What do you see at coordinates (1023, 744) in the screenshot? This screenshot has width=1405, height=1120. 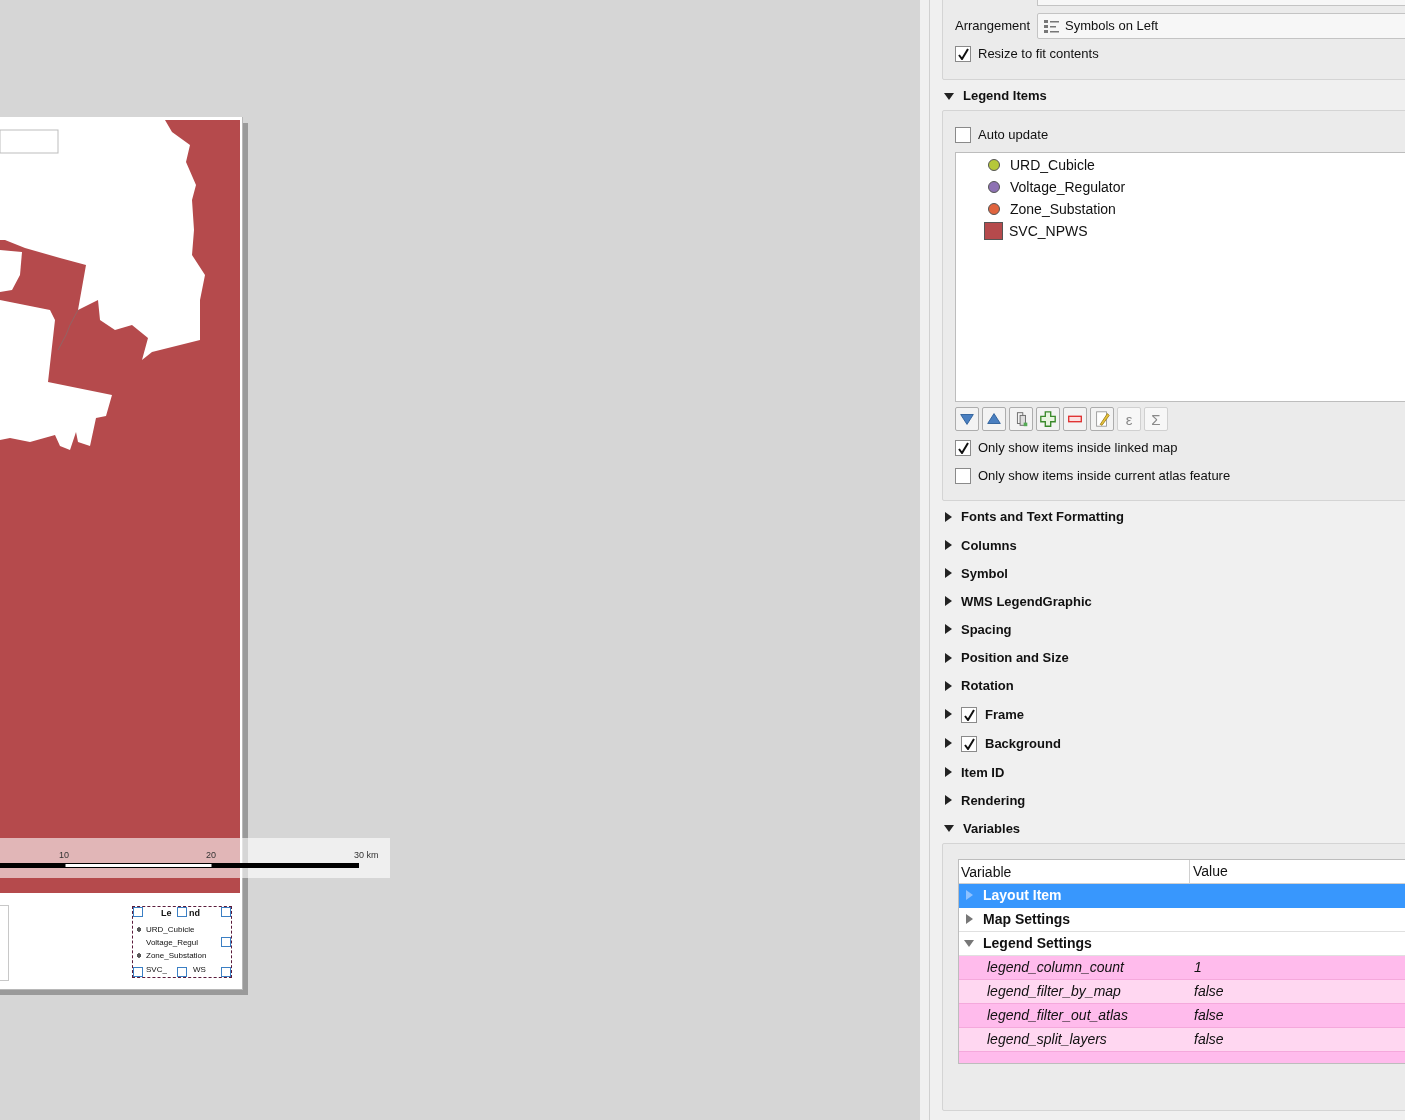 I see `section-header: Background` at bounding box center [1023, 744].